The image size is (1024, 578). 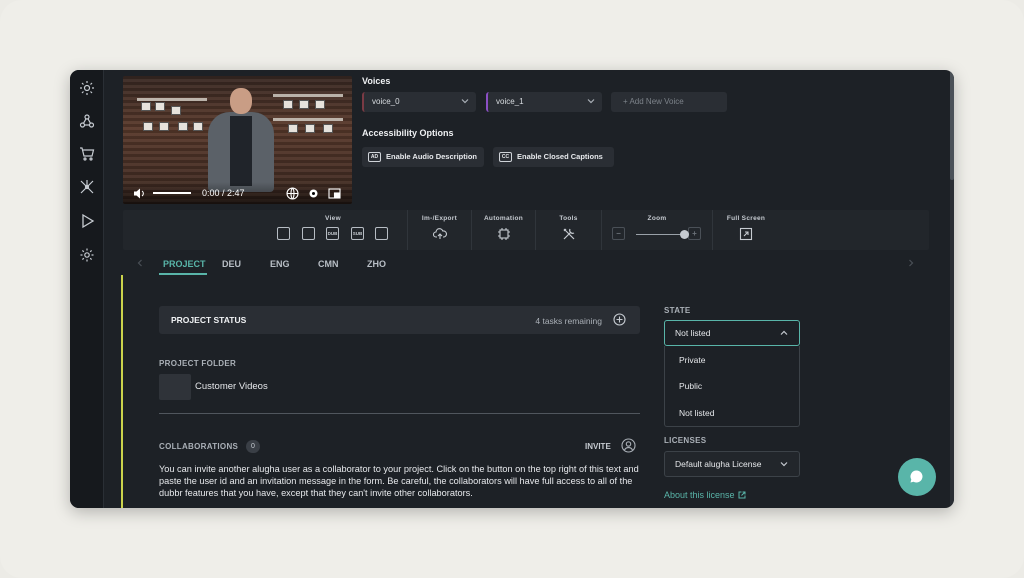 What do you see at coordinates (692, 360) in the screenshot?
I see `state-option-private: Private` at bounding box center [692, 360].